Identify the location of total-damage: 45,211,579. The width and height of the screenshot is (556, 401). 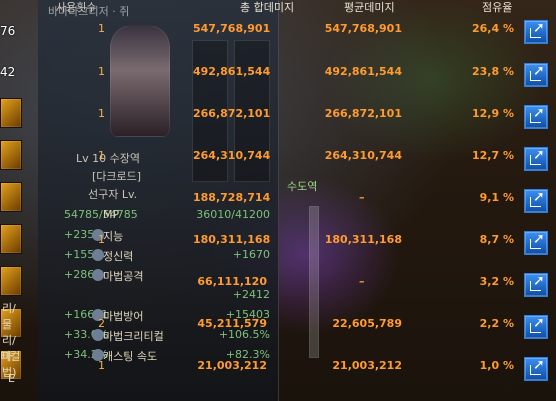
(232, 323).